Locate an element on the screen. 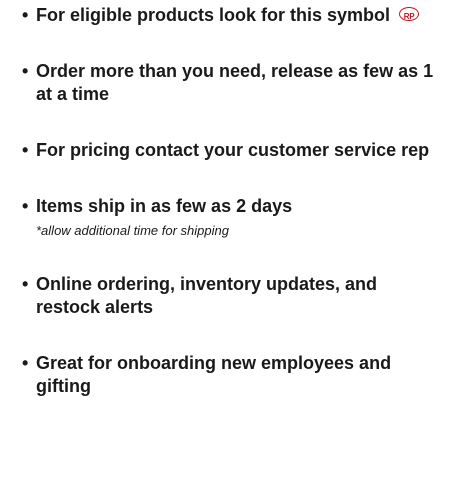 The height and width of the screenshot is (502, 449). rp-symbol-label: RP is located at coordinates (409, 17).